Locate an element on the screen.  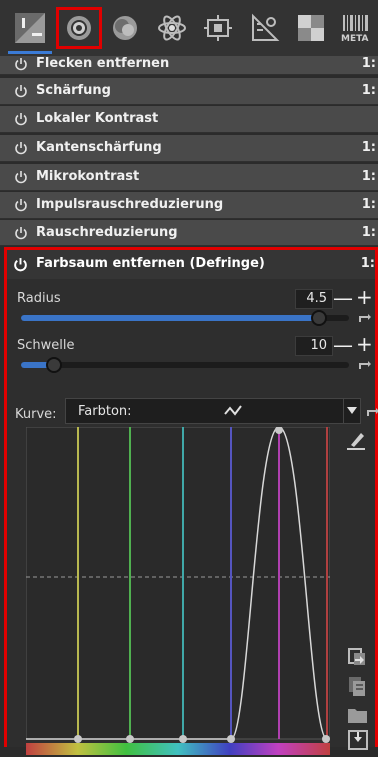
schwelle-minus-button: — is located at coordinates (343, 345).